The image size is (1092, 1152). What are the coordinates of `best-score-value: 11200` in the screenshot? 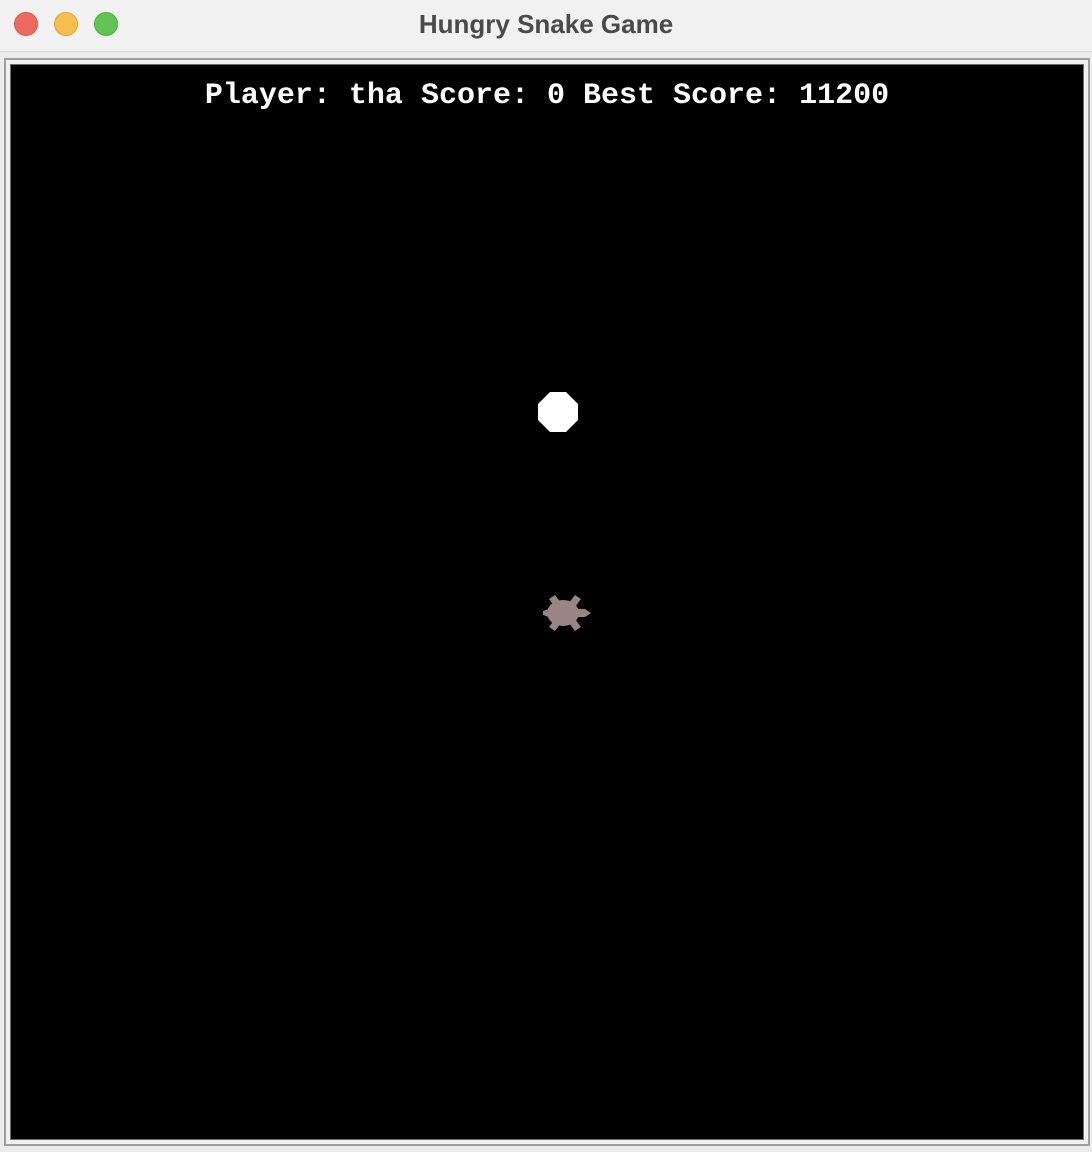 It's located at (844, 96).